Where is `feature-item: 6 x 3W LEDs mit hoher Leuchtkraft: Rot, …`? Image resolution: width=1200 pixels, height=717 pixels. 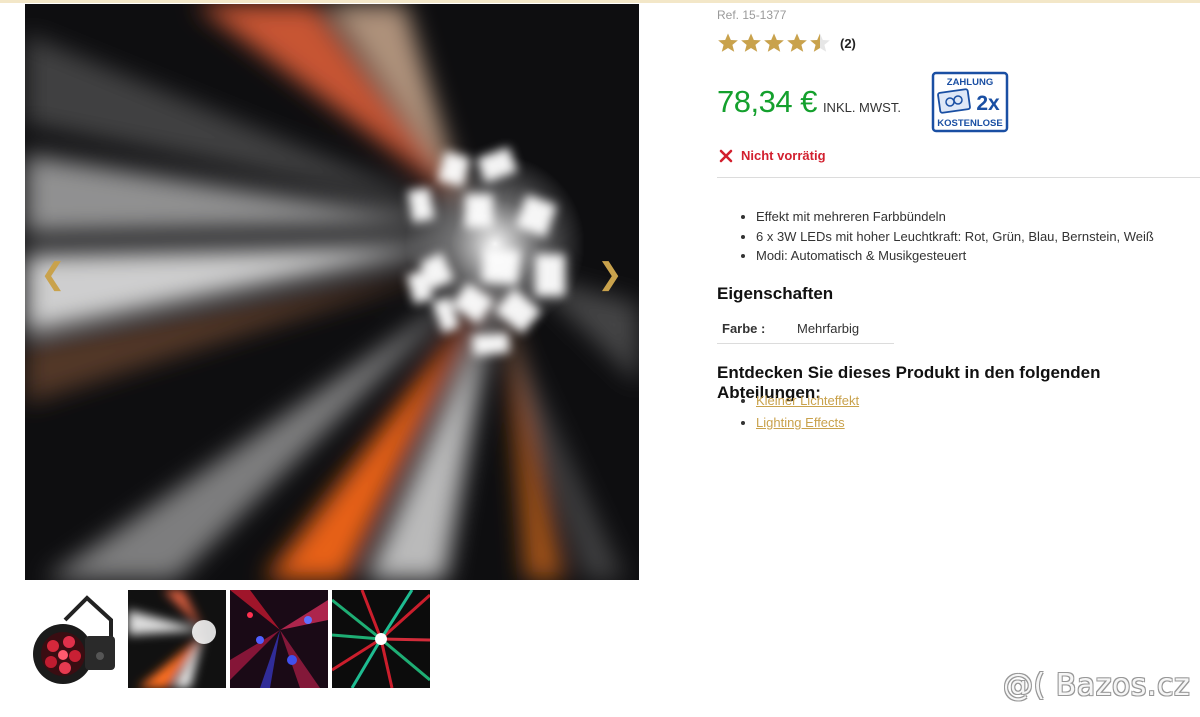 feature-item: 6 x 3W LEDs mit hoher Leuchtkraft: Rot, … is located at coordinates (945, 237).